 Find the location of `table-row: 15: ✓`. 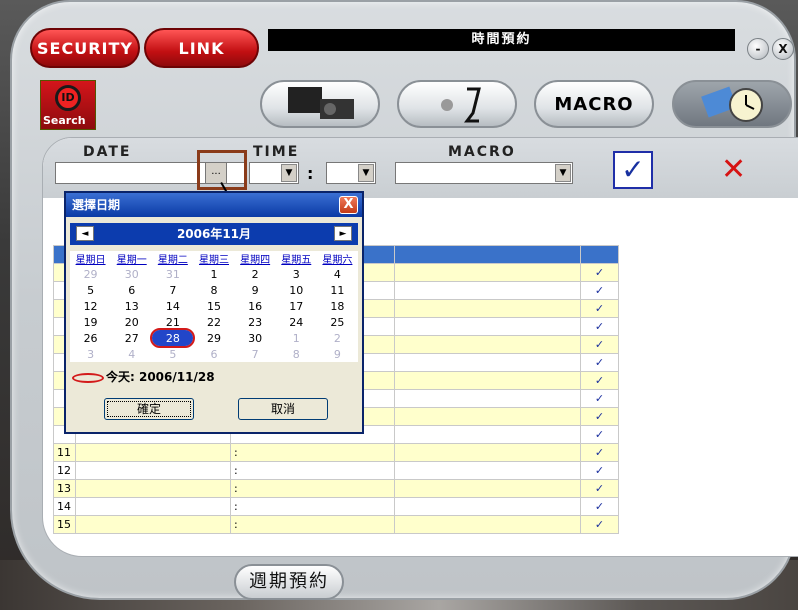

table-row: 15: ✓ is located at coordinates (336, 524).